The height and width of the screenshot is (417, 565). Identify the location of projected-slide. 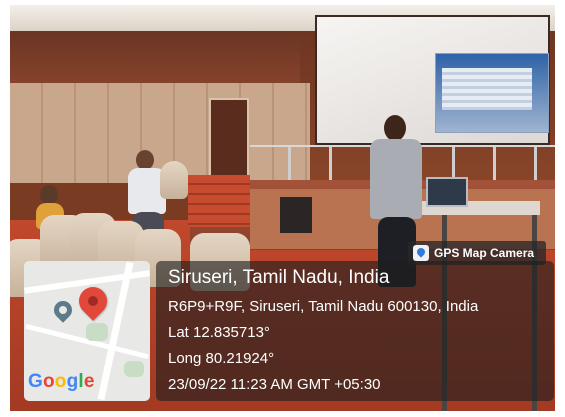
(492, 93).